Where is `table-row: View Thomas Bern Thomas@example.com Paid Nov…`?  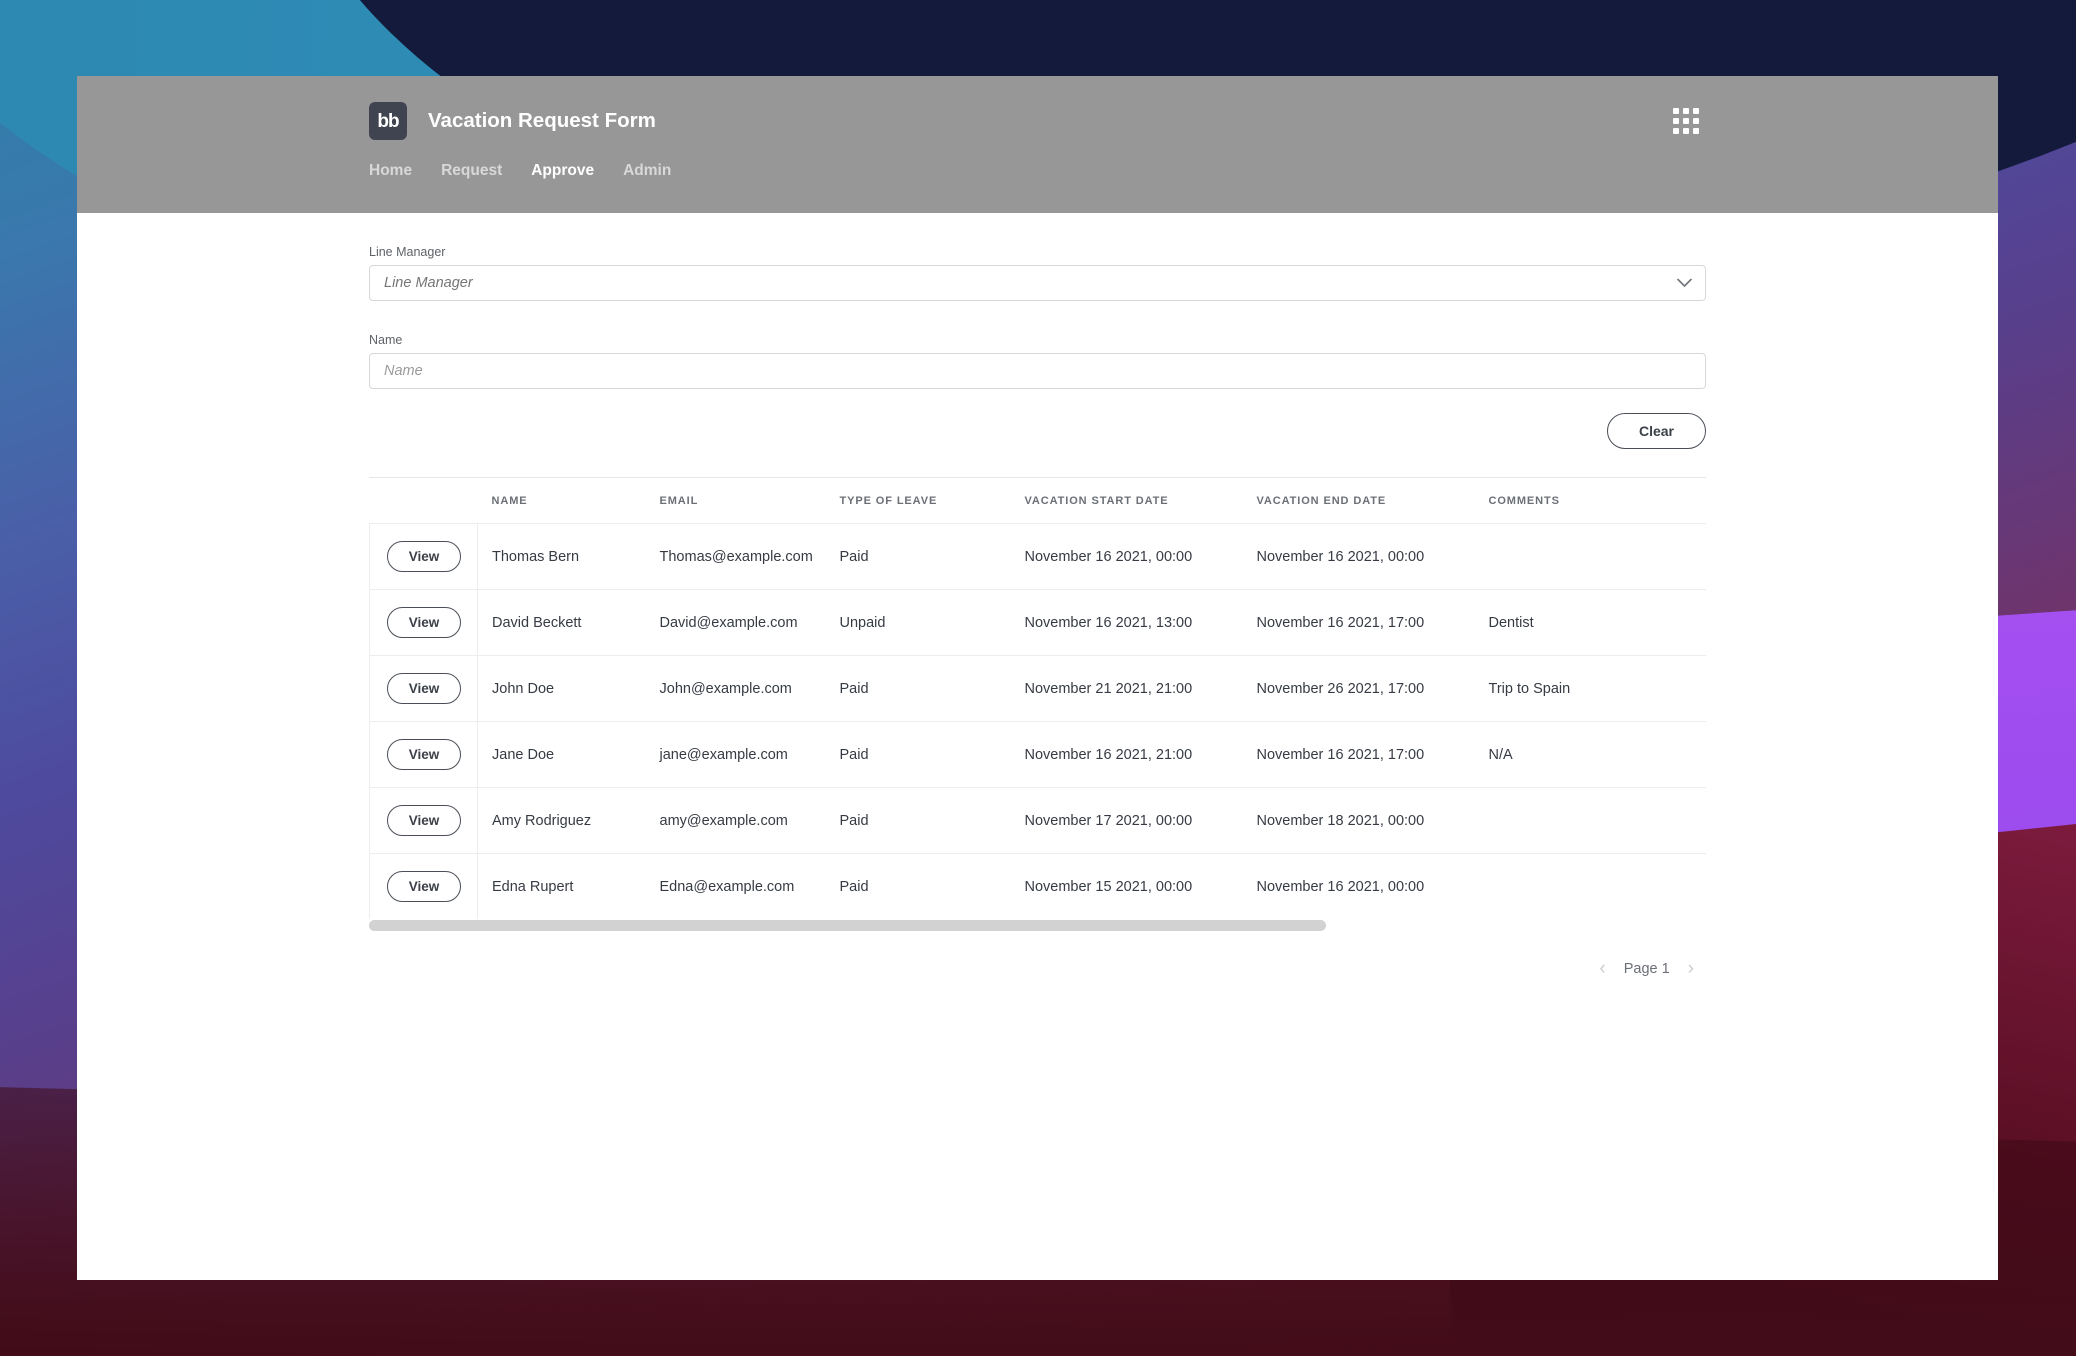 table-row: View Thomas Bern Thomas@example.com Paid Nov… is located at coordinates (1037, 556).